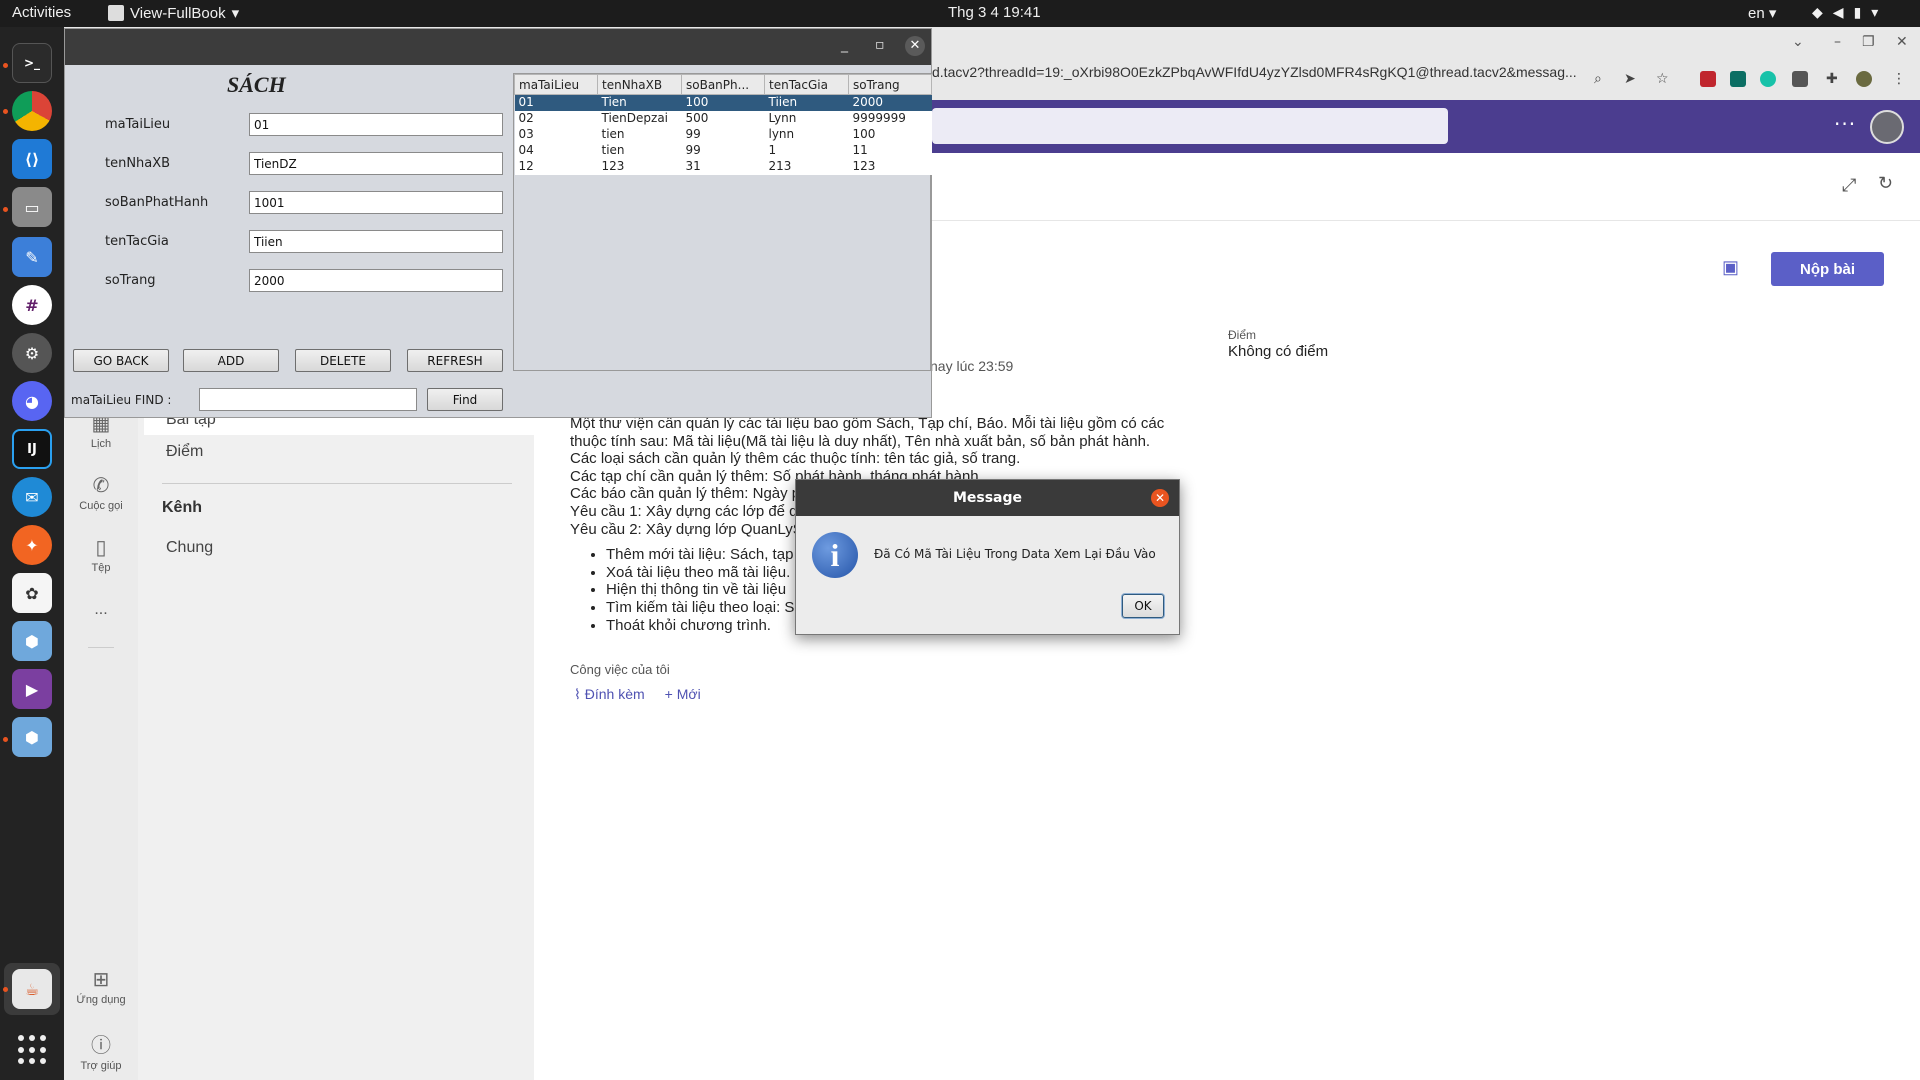 This screenshot has width=1920, height=1080. What do you see at coordinates (1845, 124) in the screenshot?
I see `more-icon: ···` at bounding box center [1845, 124].